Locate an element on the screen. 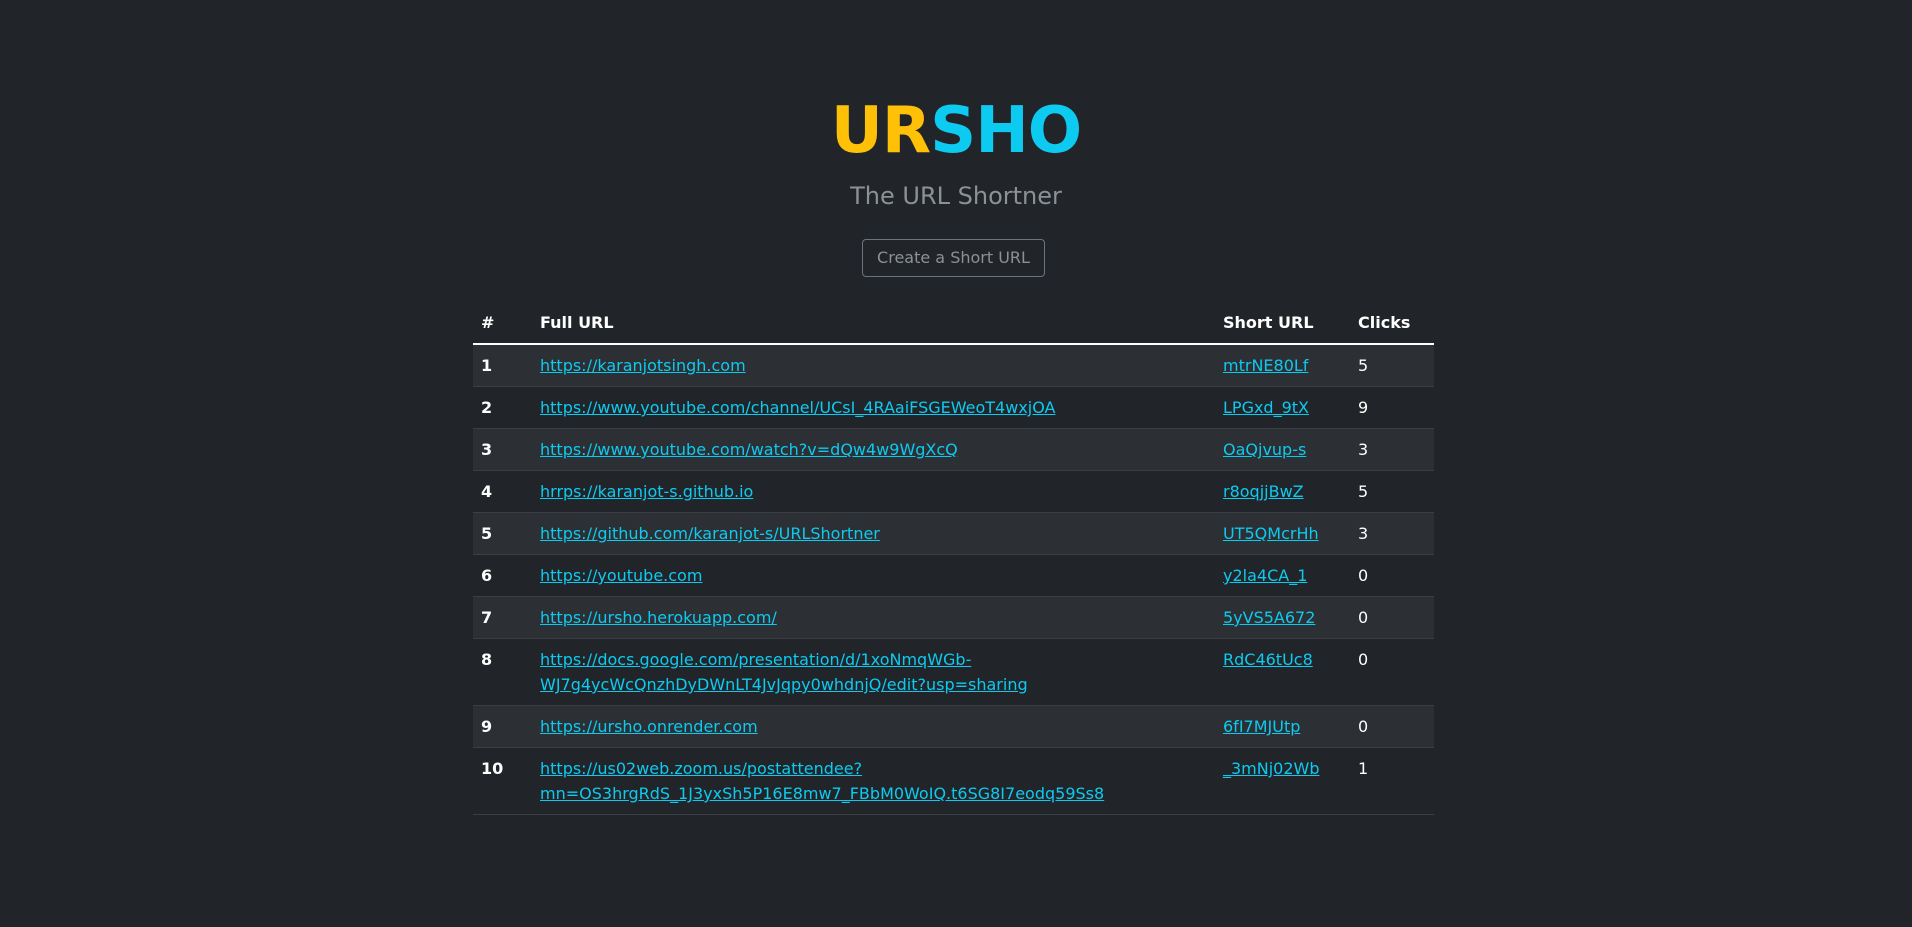 This screenshot has height=927, width=1912. page-header: URSHO The URL Shortner is located at coordinates (956, 150).